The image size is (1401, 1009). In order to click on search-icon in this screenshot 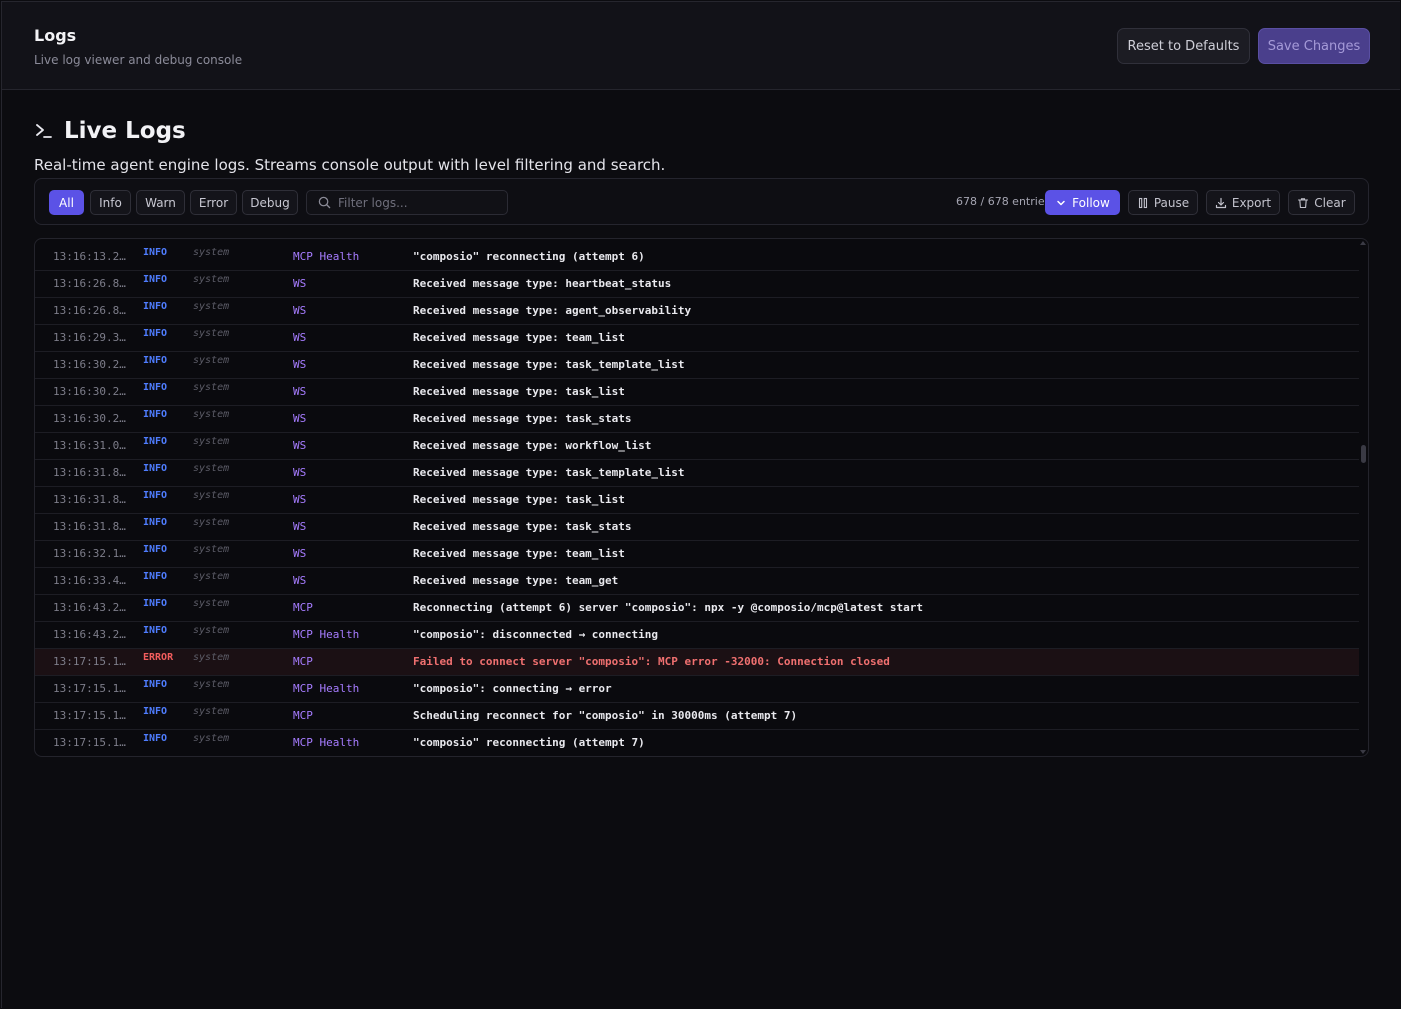, I will do `click(324, 202)`.